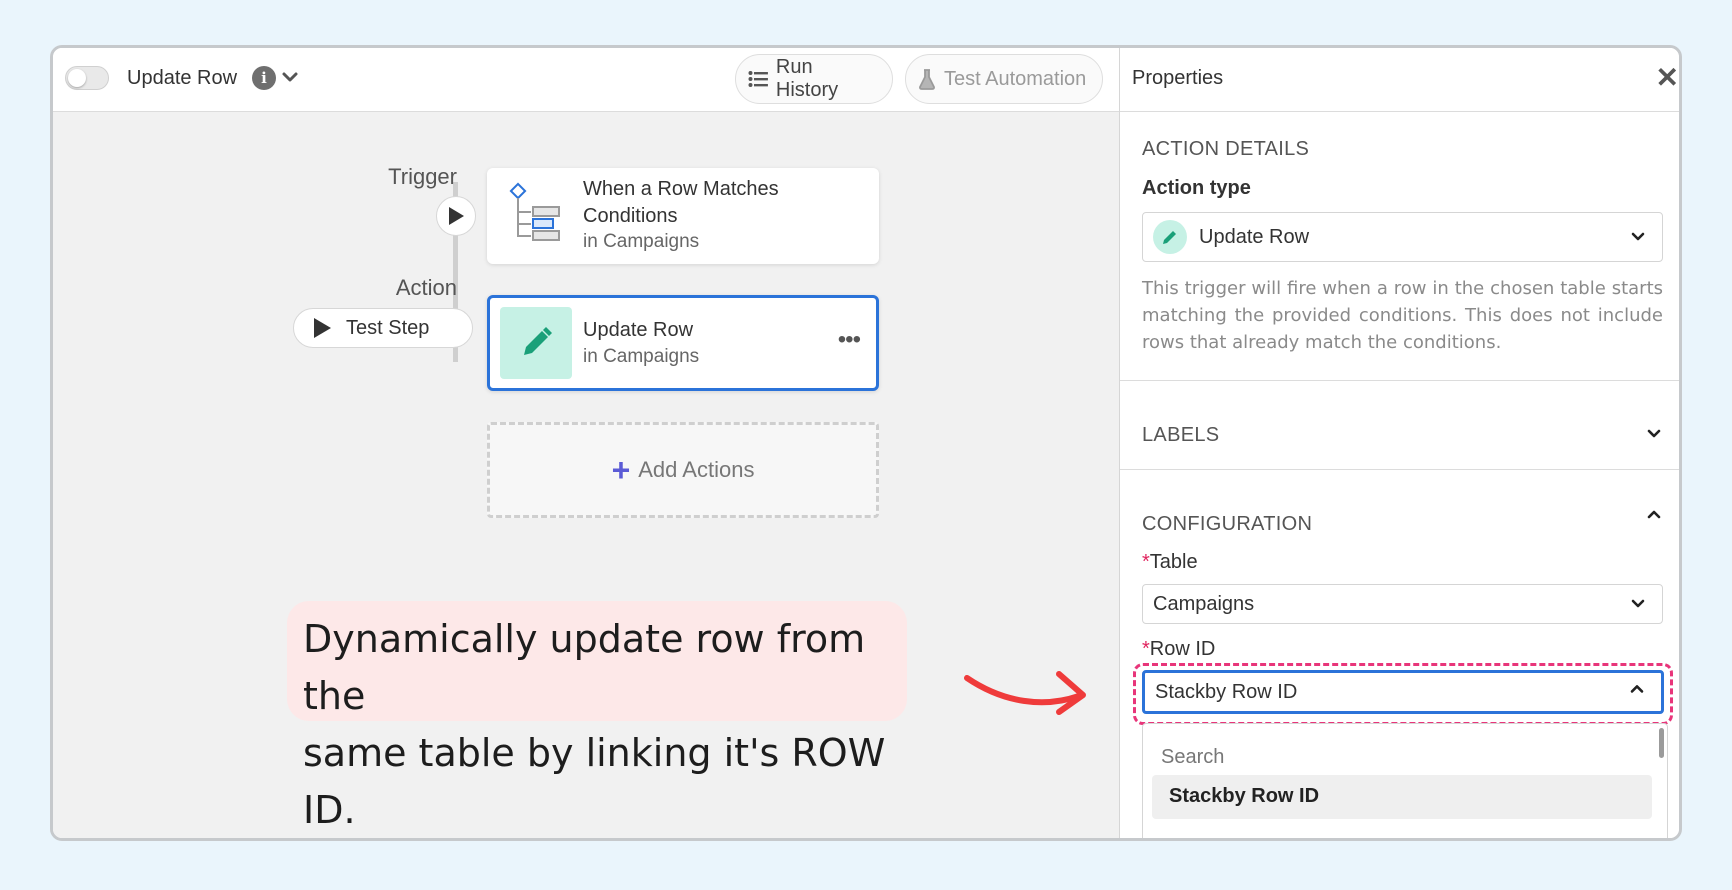 The height and width of the screenshot is (890, 1732). Describe the element at coordinates (1226, 149) in the screenshot. I see `action-details-heading: ACTION DETAILS` at that location.